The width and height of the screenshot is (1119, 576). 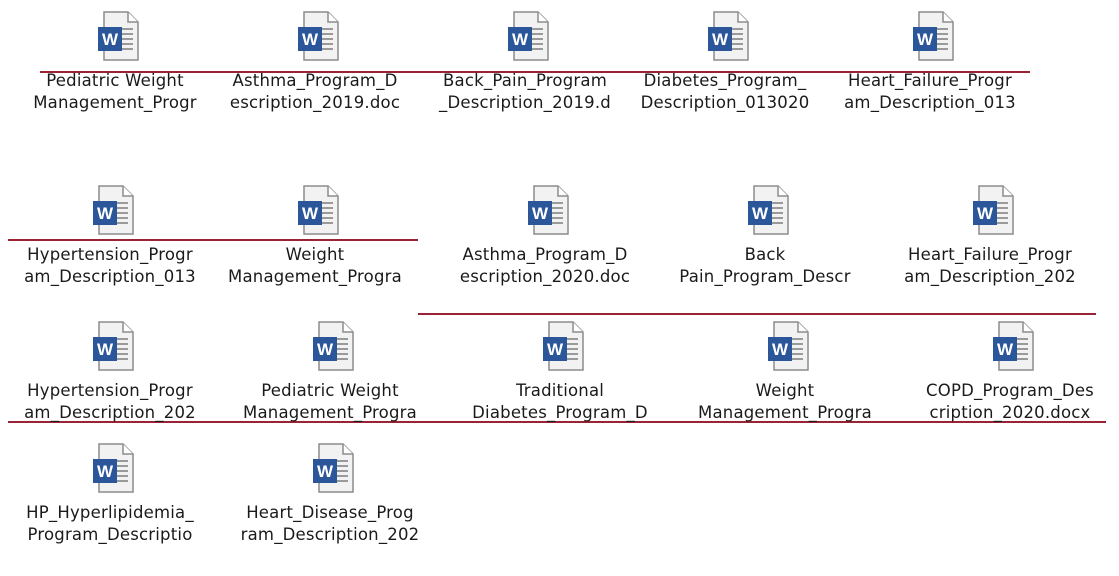 I want to click on file-name: Hypertension_Progr am_Description_202, so click(x=110, y=401).